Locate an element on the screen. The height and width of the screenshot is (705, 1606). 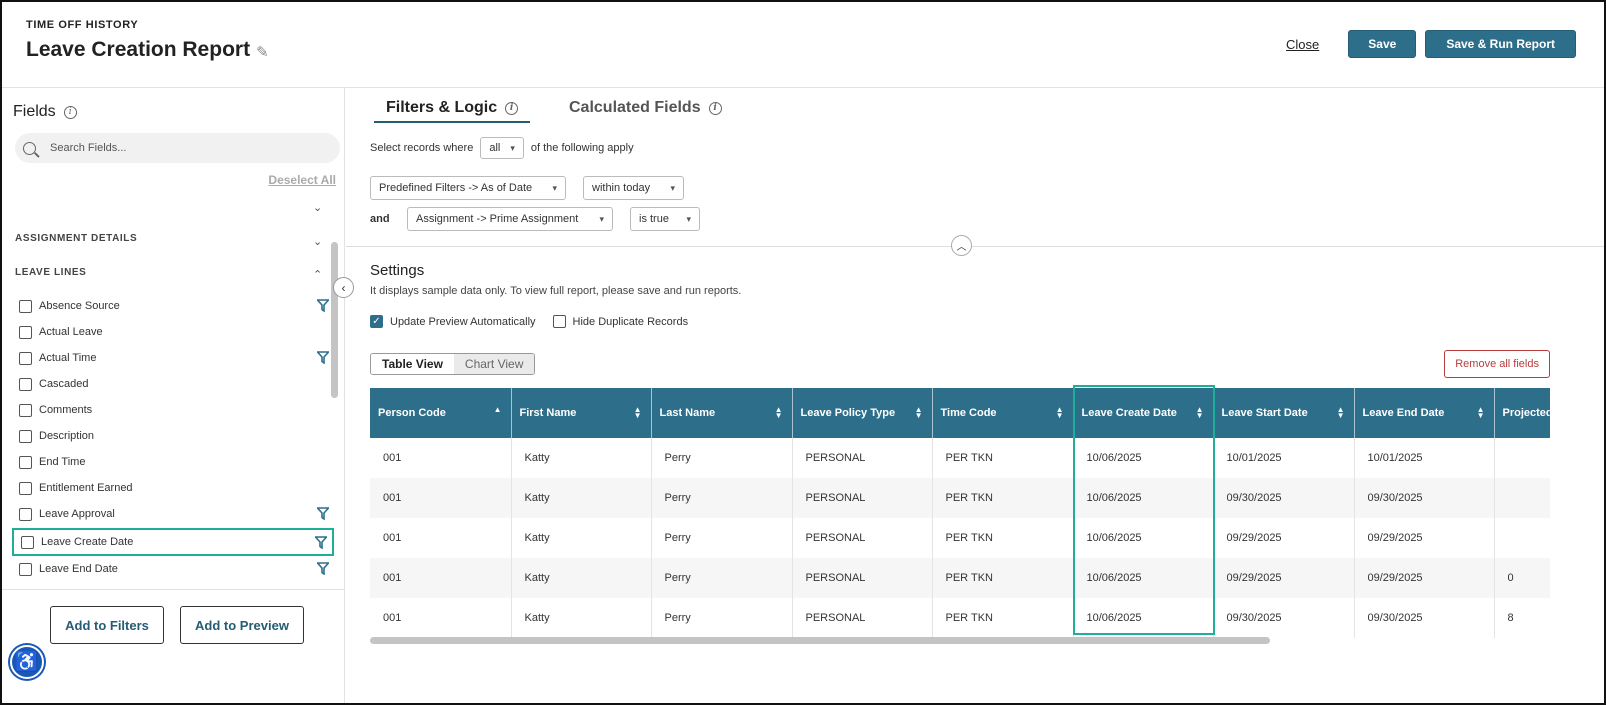
remove-all-fields-button: Remove all fields is located at coordinates (1497, 364).